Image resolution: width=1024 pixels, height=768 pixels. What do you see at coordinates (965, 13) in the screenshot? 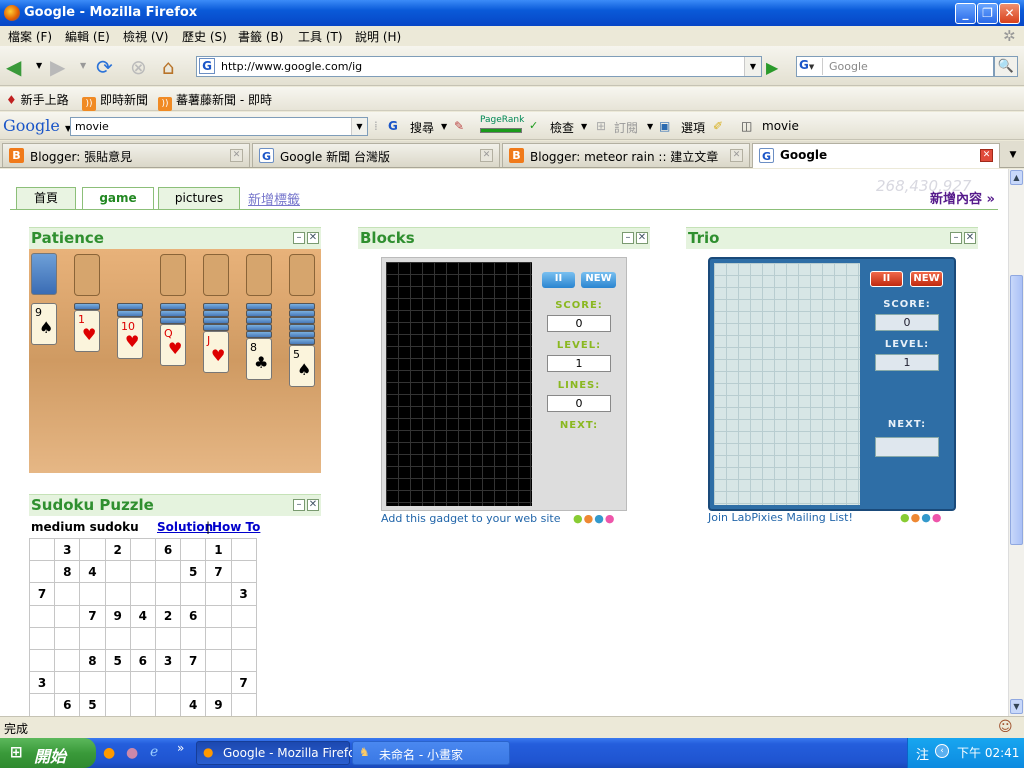
I see `minimize-button: _` at bounding box center [965, 13].